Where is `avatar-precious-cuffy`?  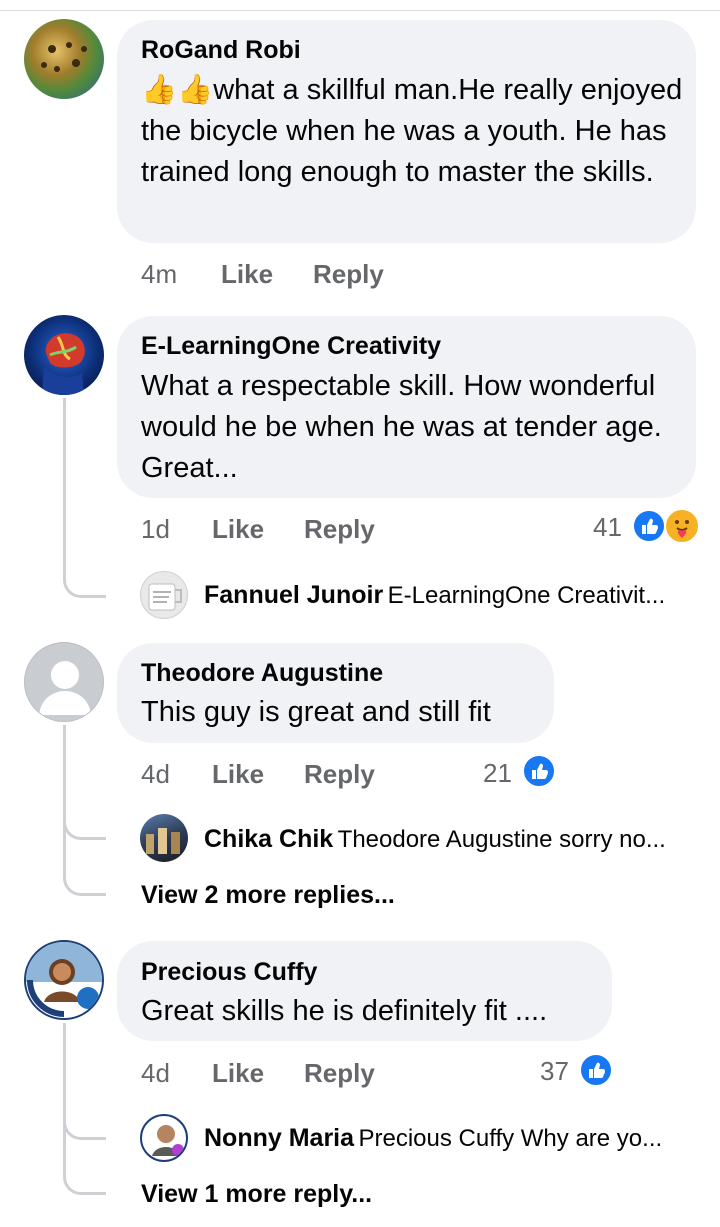 avatar-precious-cuffy is located at coordinates (64, 980).